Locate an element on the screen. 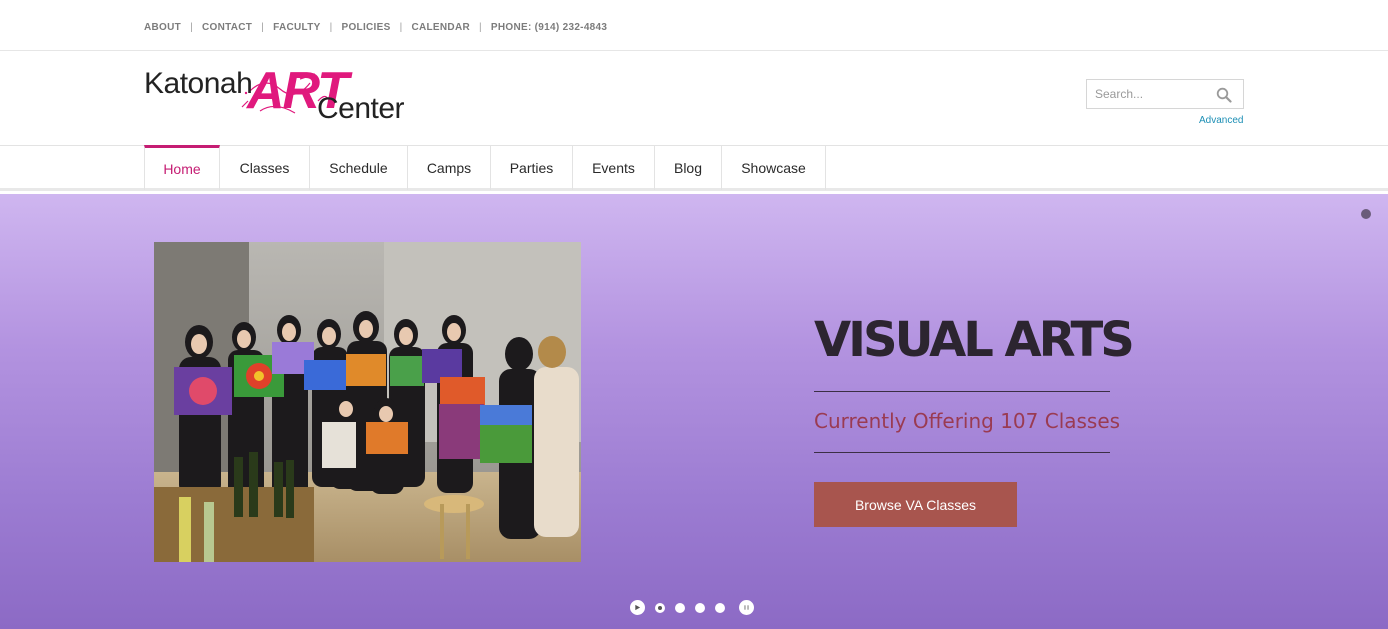 The image size is (1388, 629). search-icon is located at coordinates (1224, 95).